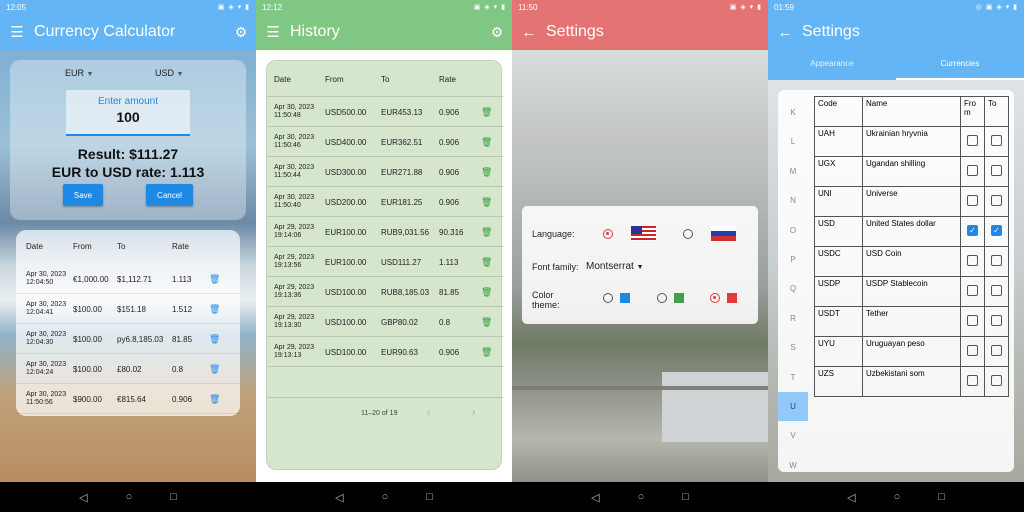 This screenshot has width=1024, height=512. I want to click on dropdown-icon: ▼, so click(640, 267).